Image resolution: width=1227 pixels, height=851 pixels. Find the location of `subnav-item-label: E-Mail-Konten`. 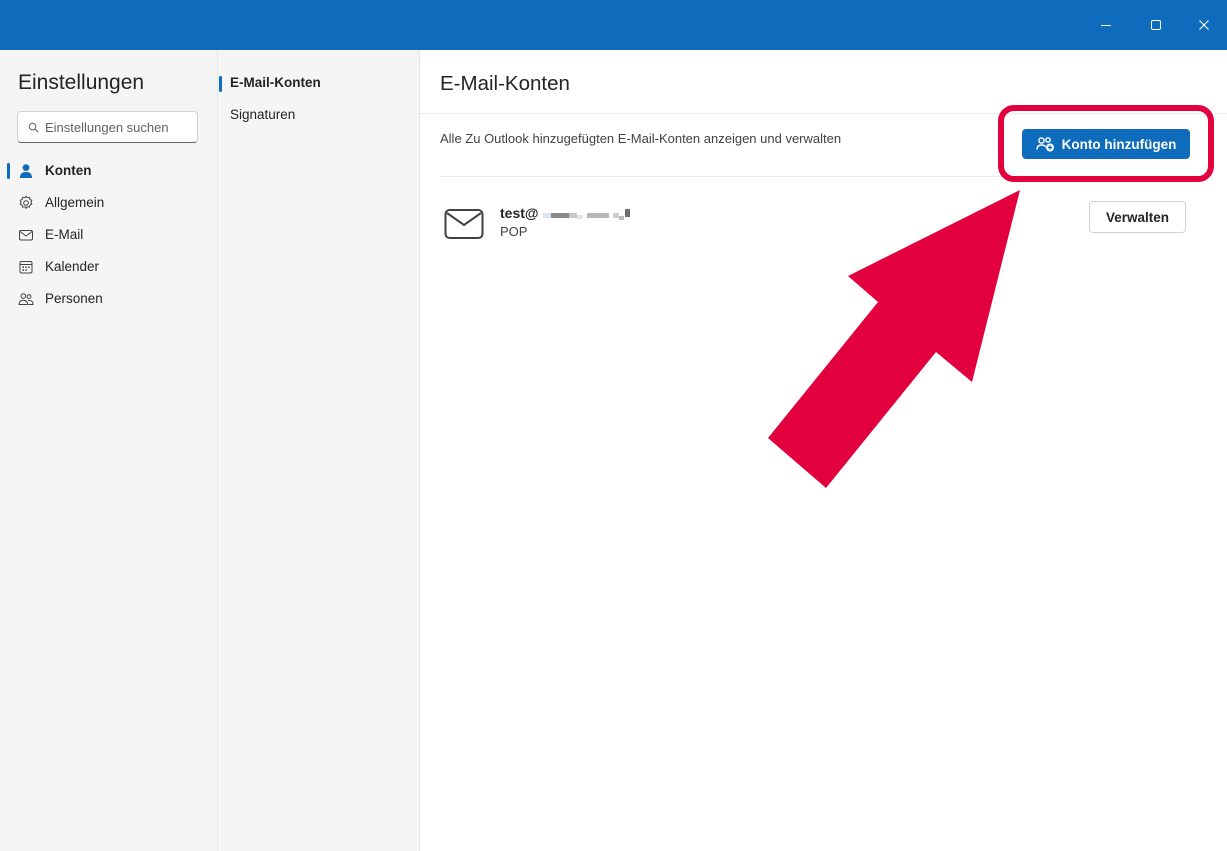

subnav-item-label: E-Mail-Konten is located at coordinates (275, 82).